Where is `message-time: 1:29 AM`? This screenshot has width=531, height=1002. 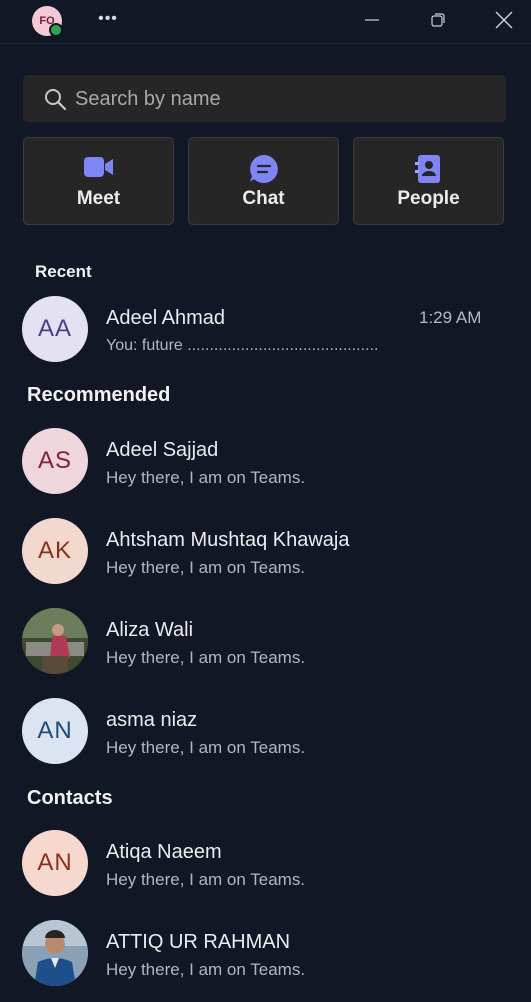 message-time: 1:29 AM is located at coordinates (450, 317).